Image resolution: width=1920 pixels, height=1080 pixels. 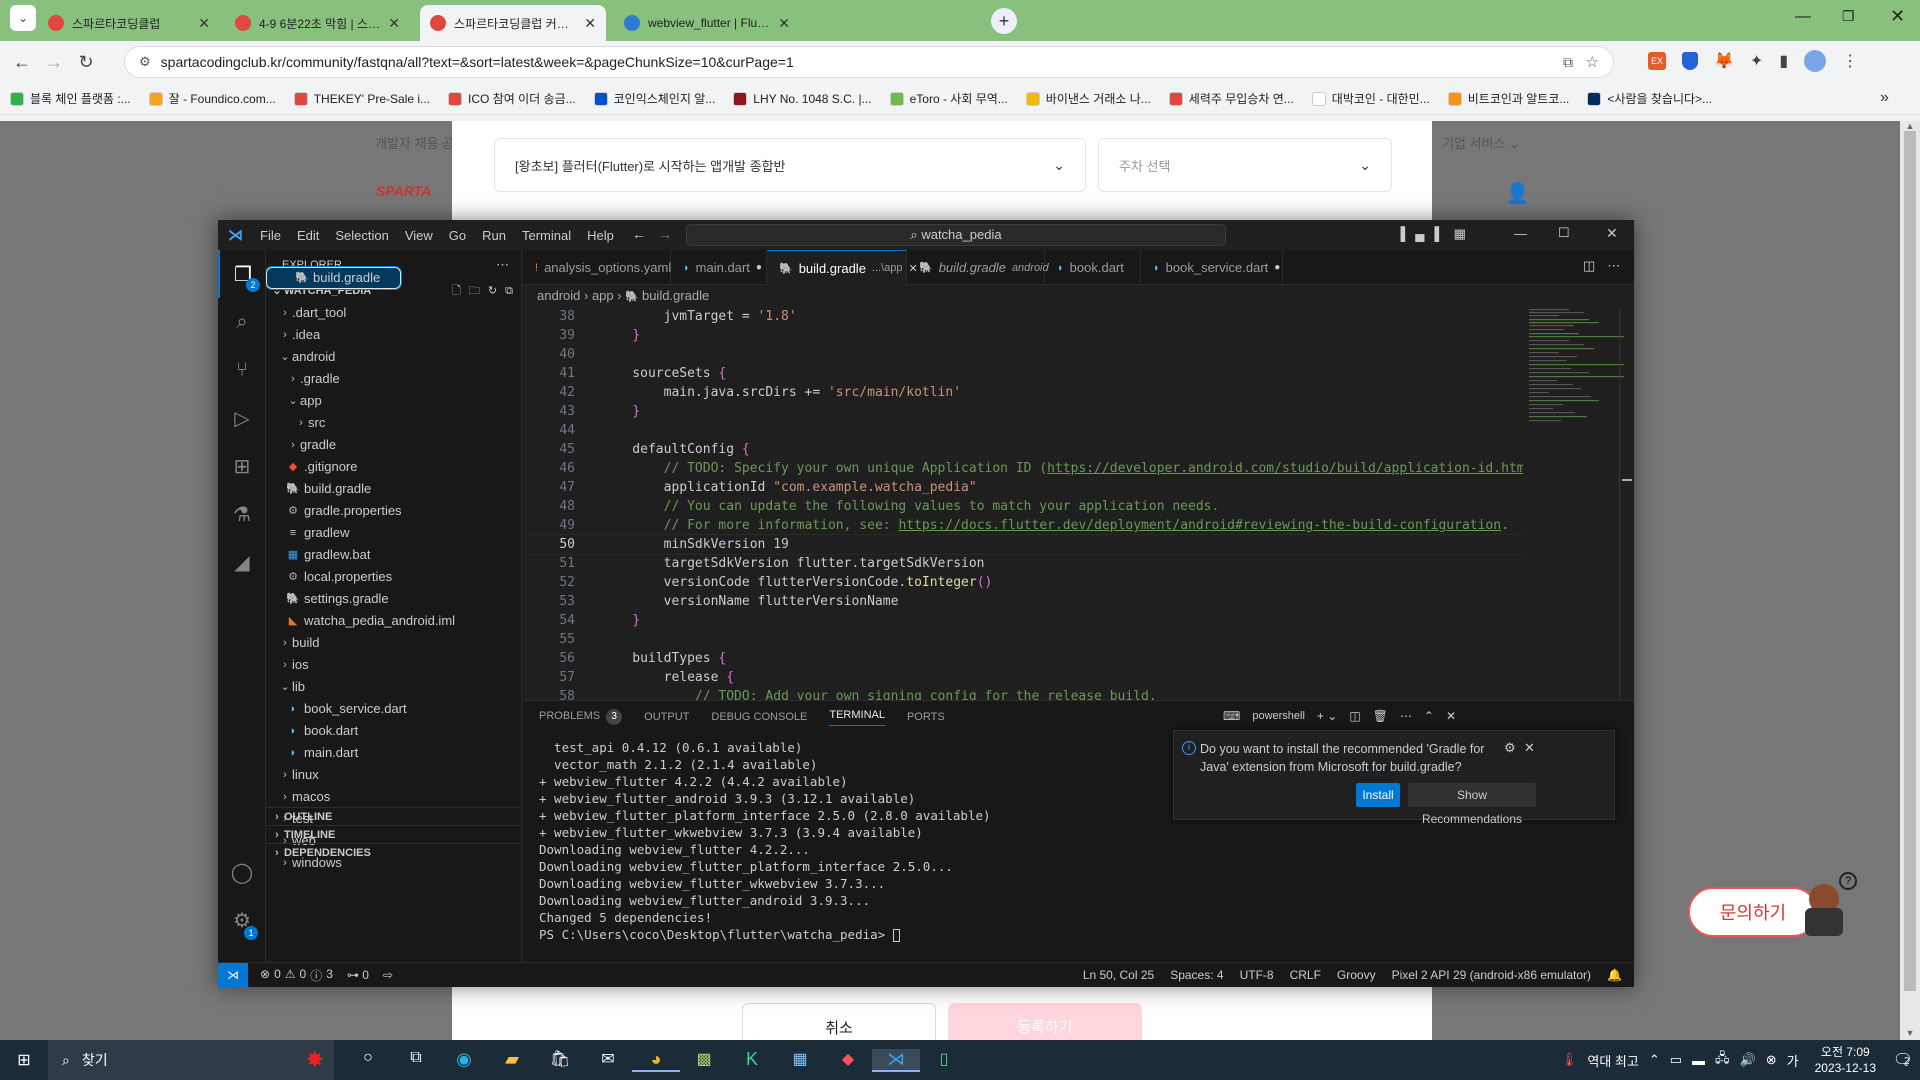 I want to click on editor-tab: 🐘 build.gradle ...\app ✕, so click(x=842, y=267).